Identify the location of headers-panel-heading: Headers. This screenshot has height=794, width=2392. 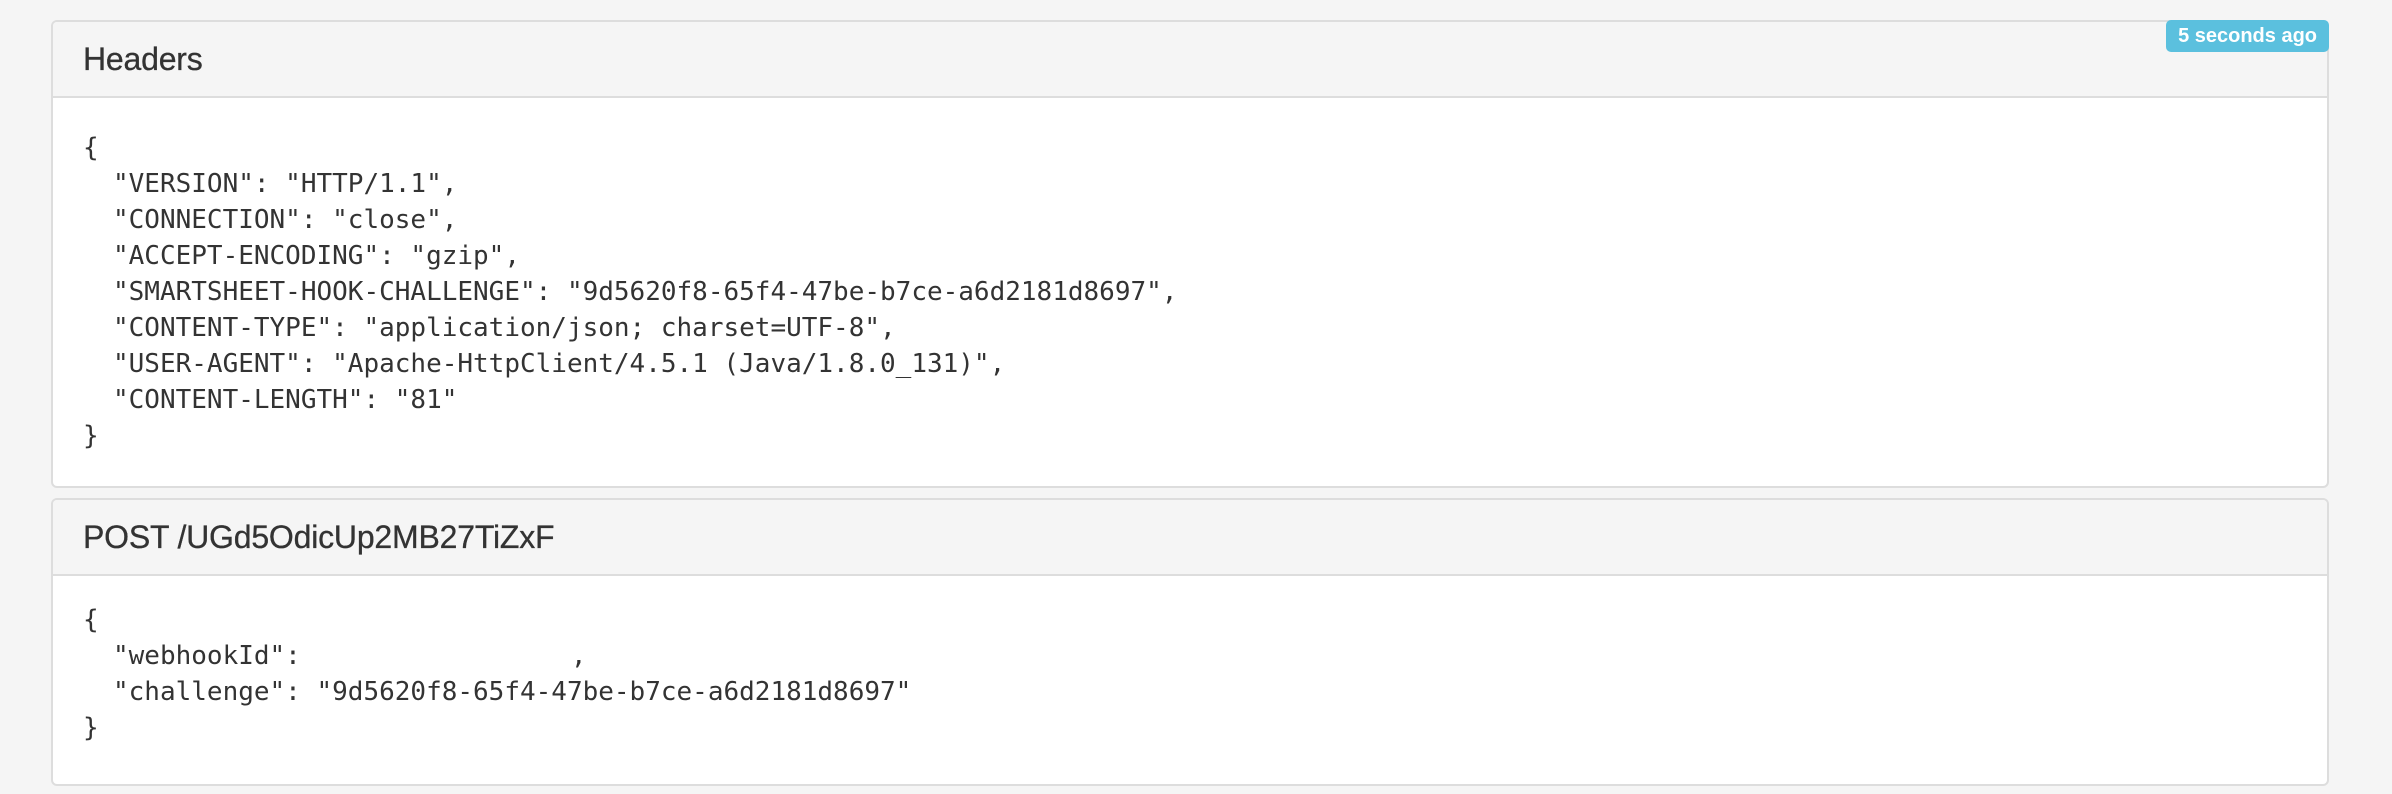
(1190, 60).